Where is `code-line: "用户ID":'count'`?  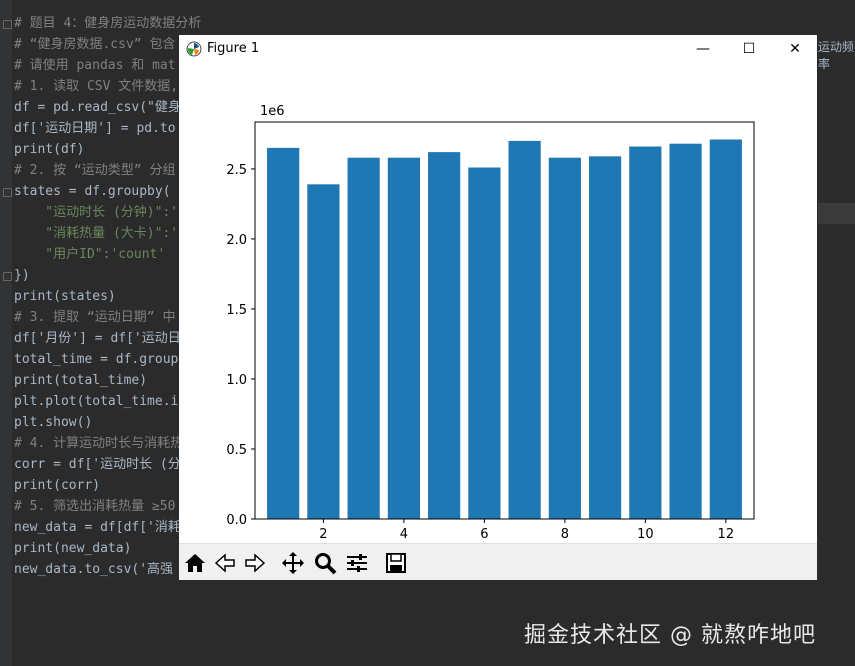
code-line: "用户ID":'count' is located at coordinates (90, 254).